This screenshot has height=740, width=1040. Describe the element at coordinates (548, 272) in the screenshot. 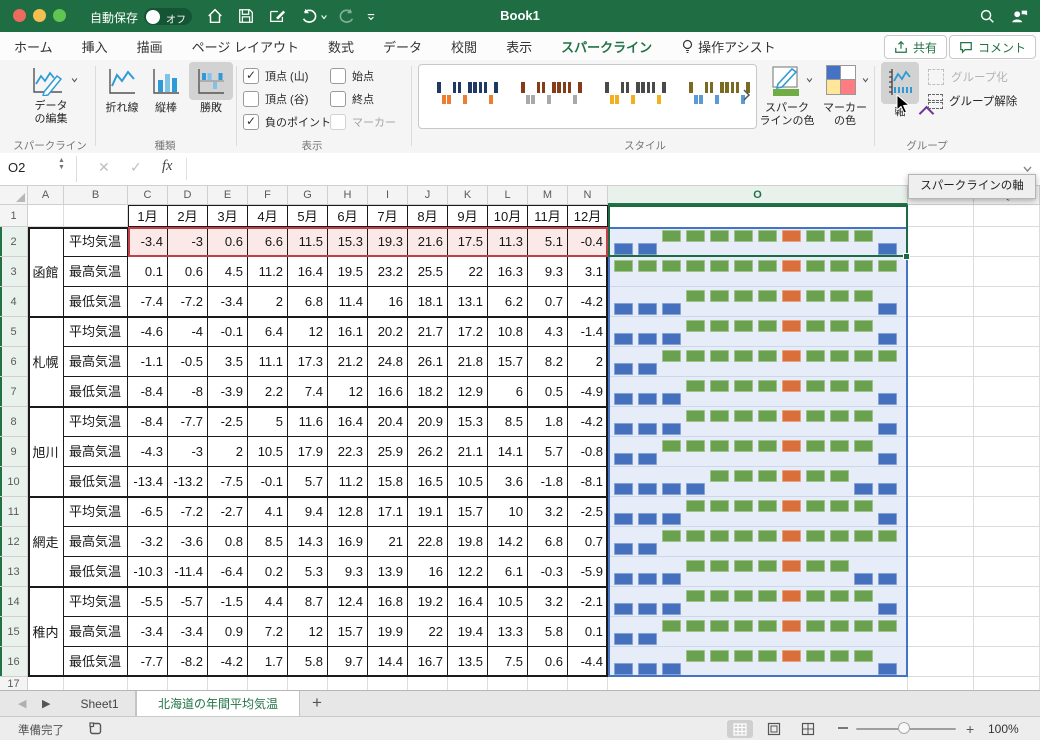

I see `value-cell: 9.3` at that location.